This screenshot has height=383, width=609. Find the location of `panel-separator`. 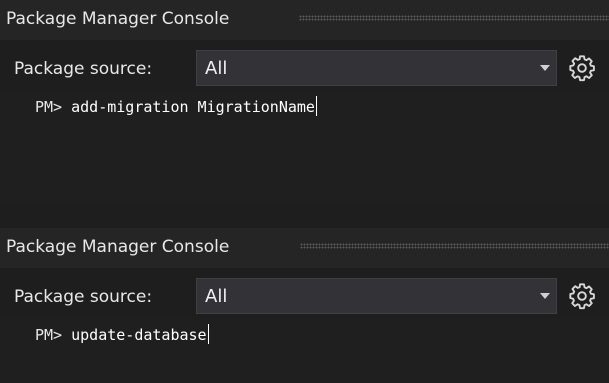

panel-separator is located at coordinates (304, 216).